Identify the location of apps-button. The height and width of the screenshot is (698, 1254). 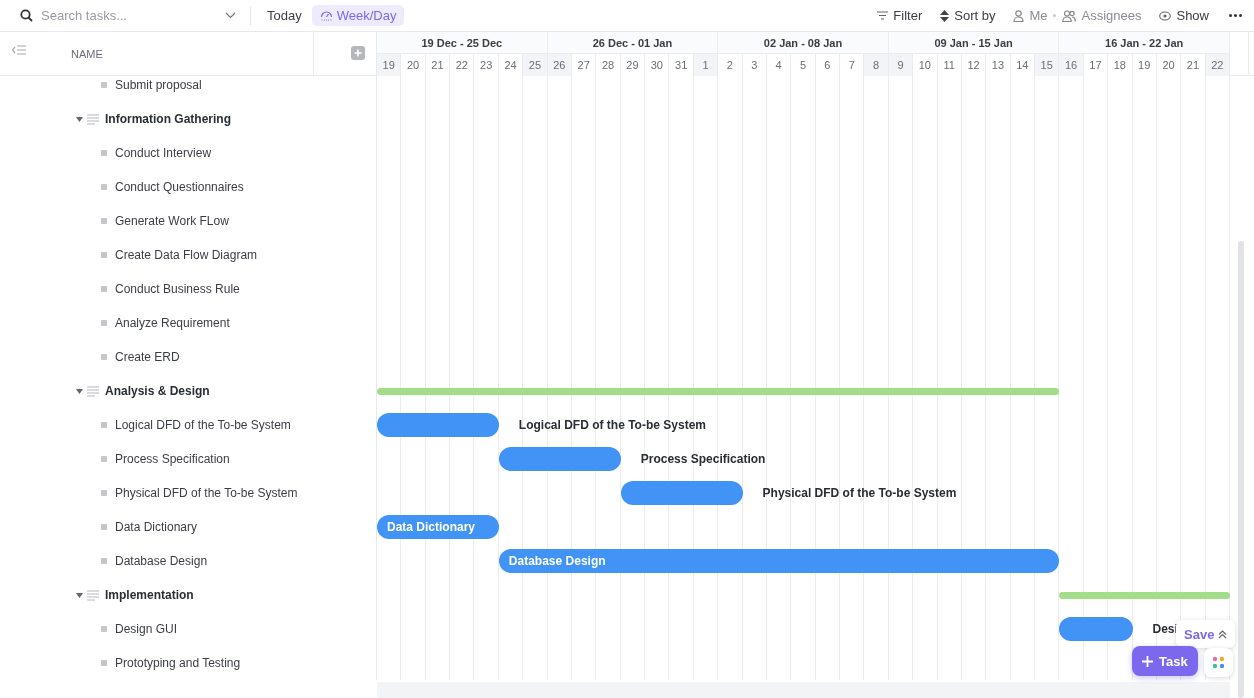
(1218, 662).